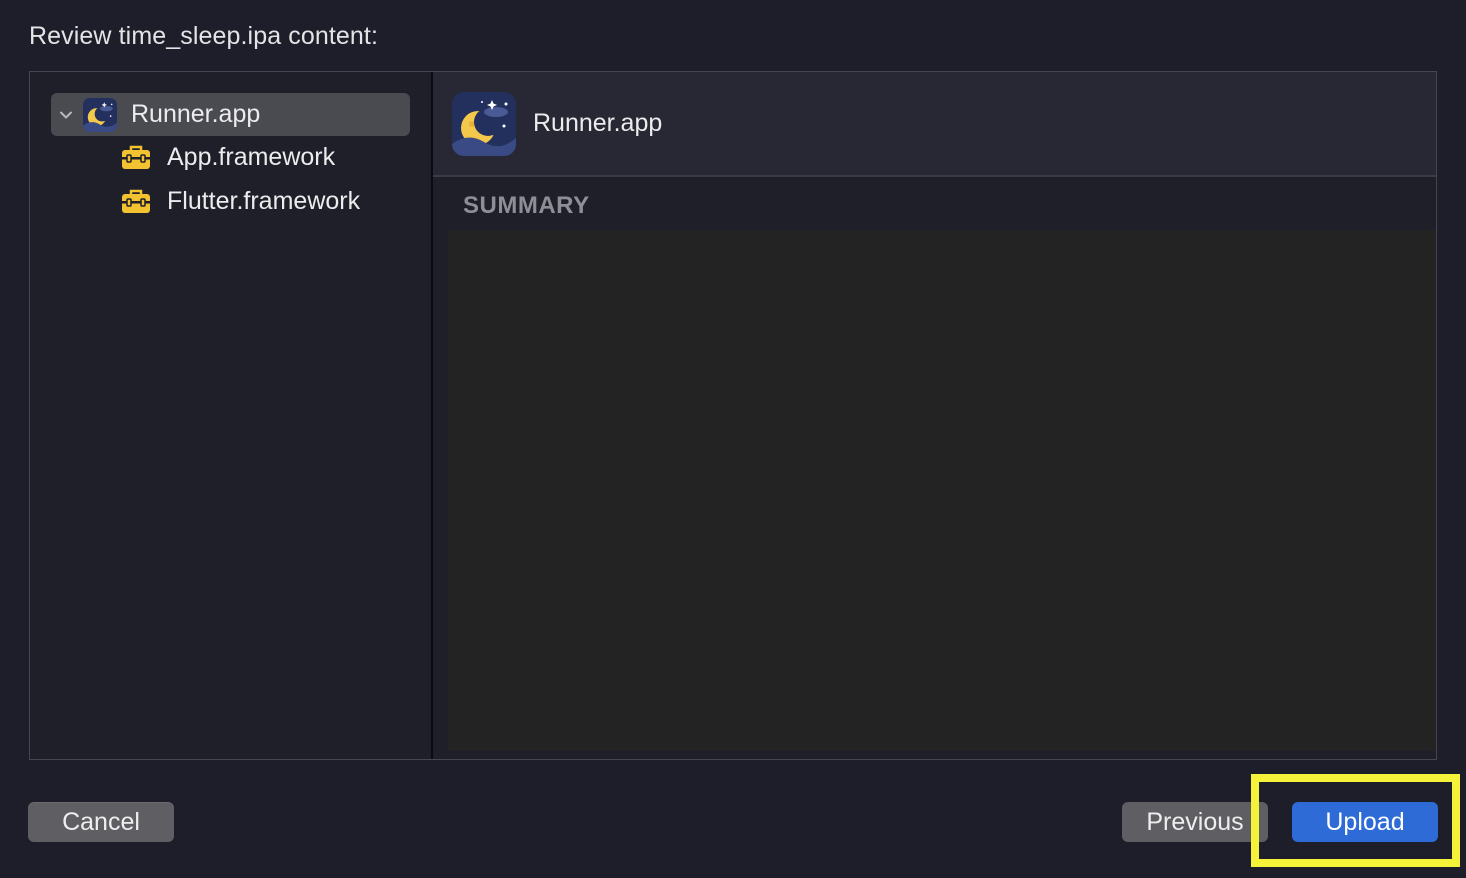 The image size is (1466, 878). What do you see at coordinates (264, 200) in the screenshot?
I see `tree-item-label: Flutter.framework` at bounding box center [264, 200].